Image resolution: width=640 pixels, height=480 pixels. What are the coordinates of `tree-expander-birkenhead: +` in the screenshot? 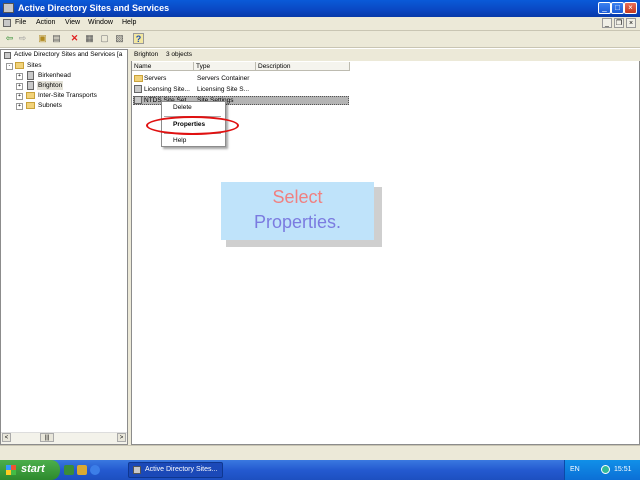 It's located at (19, 76).